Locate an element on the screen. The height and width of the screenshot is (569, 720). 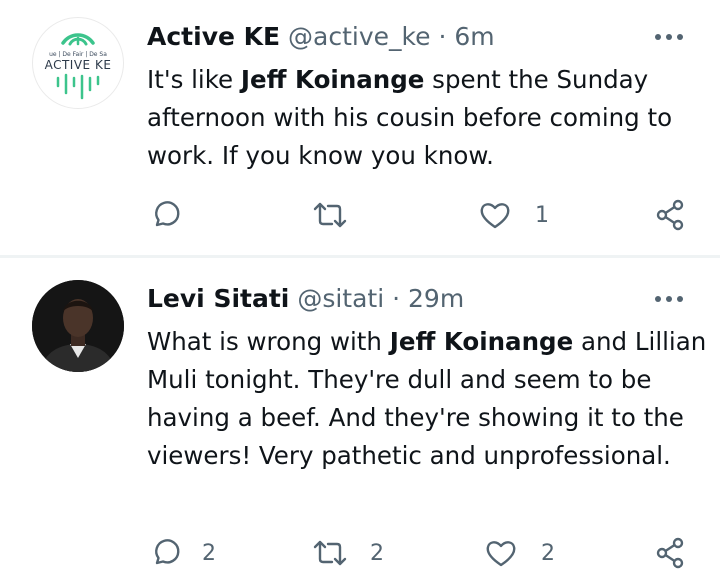
active-ke-logo: ue | De Fair | De Sa ACTIVE KE is located at coordinates (78, 66).